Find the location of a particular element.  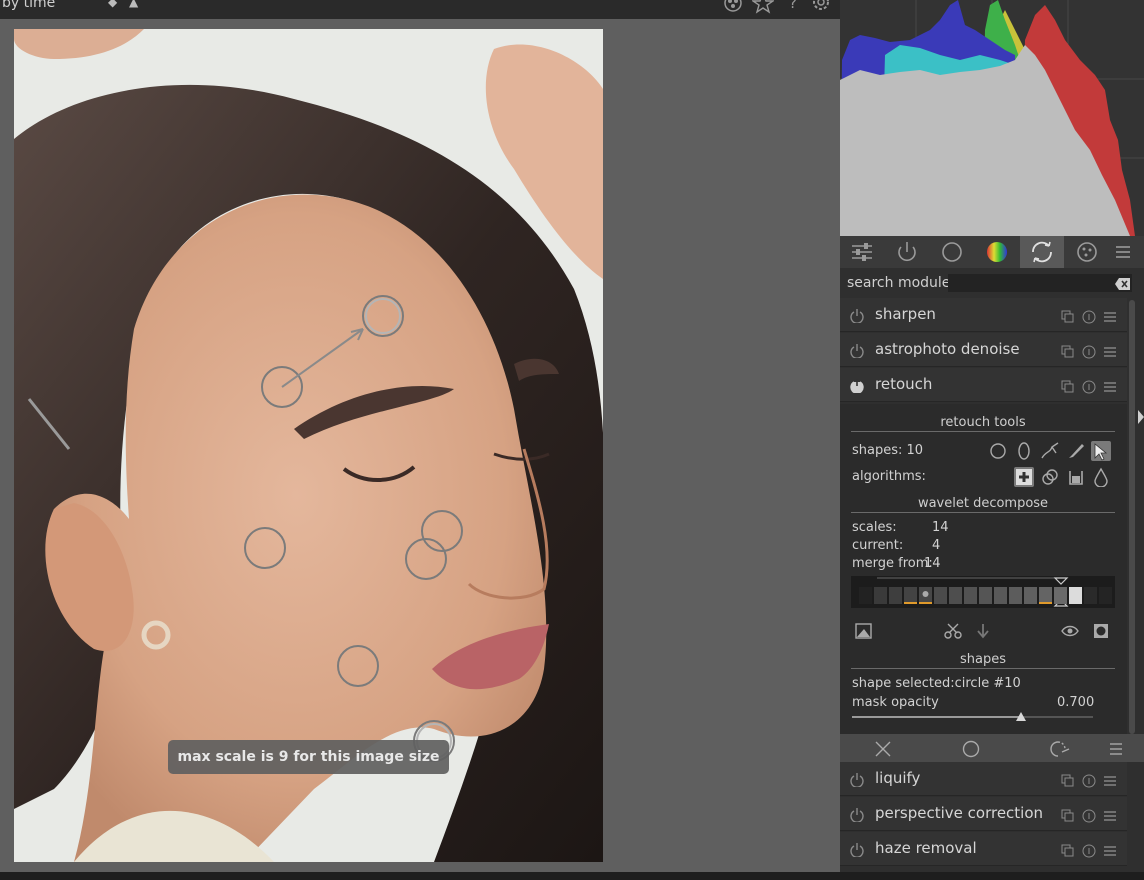

paste-down-icon is located at coordinates (983, 631).